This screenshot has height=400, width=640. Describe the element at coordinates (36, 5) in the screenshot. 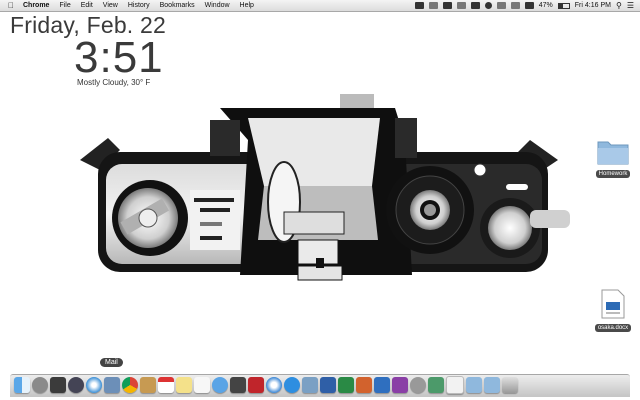

I see `menu-app-name: Chrome` at that location.